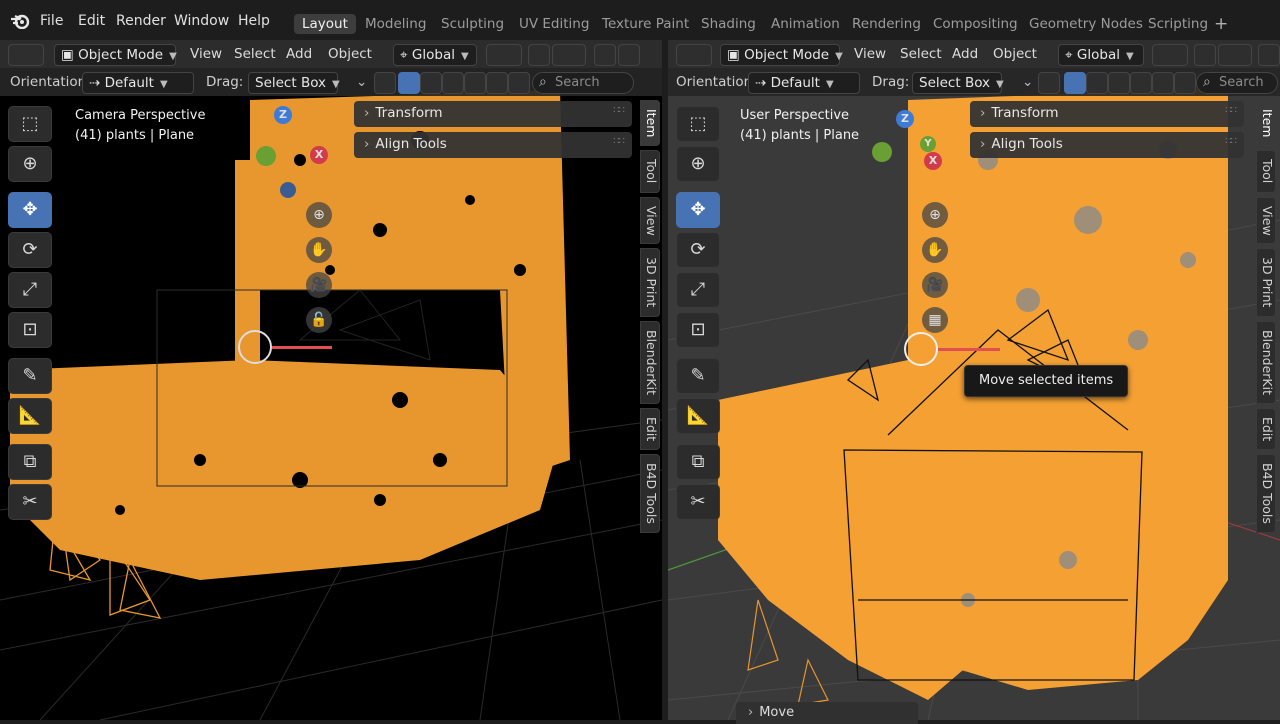  Describe the element at coordinates (554, 24) in the screenshot. I see `tab-uv-editing: UV Editing` at that location.